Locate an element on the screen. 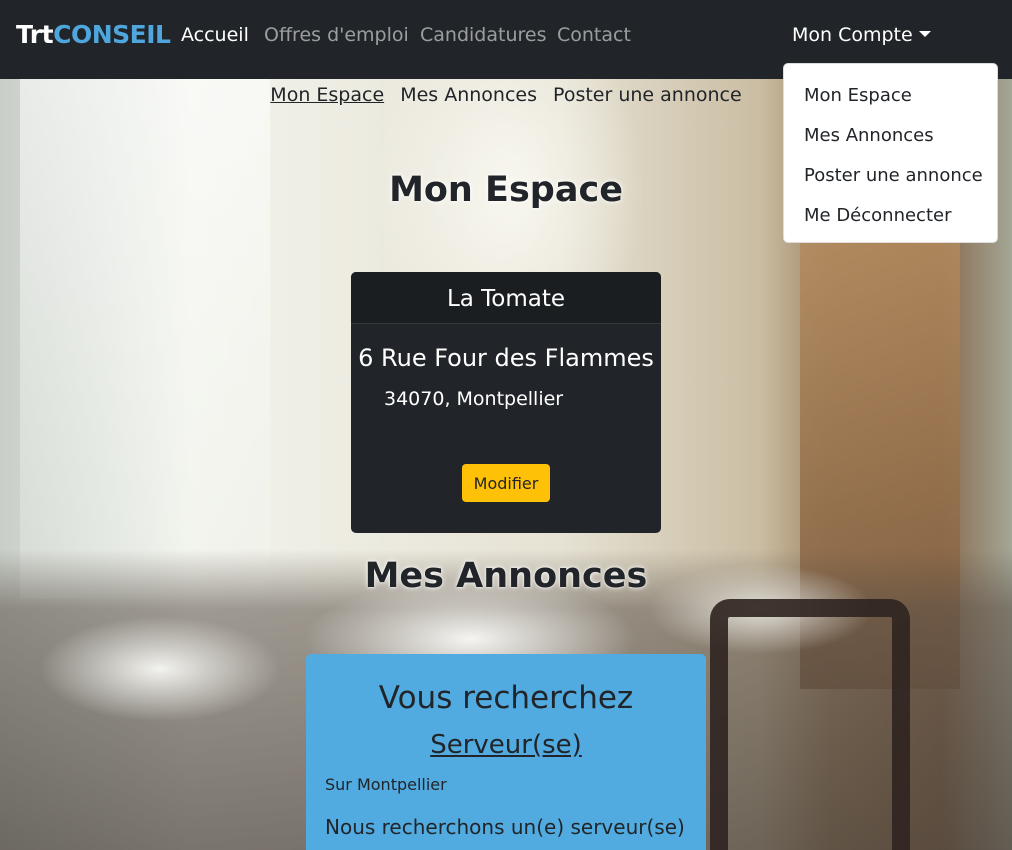  account-dropdown-toggle: Mon Compte is located at coordinates (861, 35).